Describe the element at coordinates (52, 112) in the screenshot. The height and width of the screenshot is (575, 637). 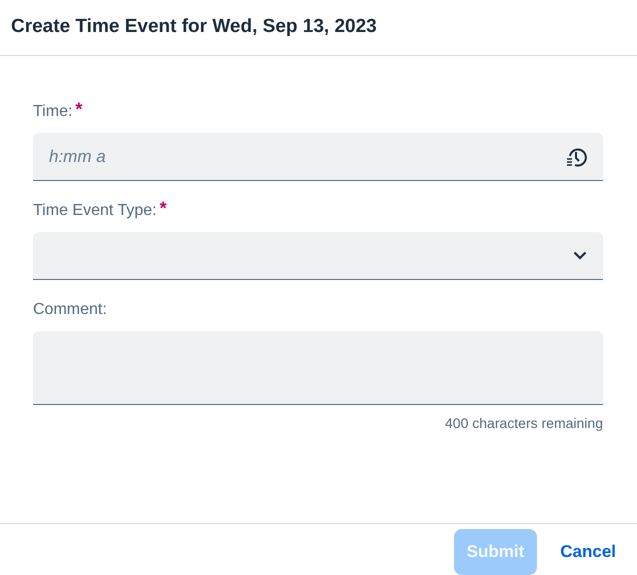
I see `field-label: Time:` at that location.